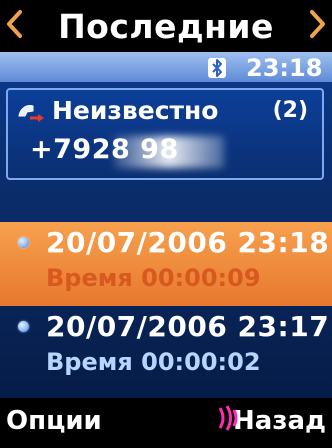 This screenshot has width=332, height=448. Describe the element at coordinates (284, 68) in the screenshot. I see `status-time: 23:18` at that location.